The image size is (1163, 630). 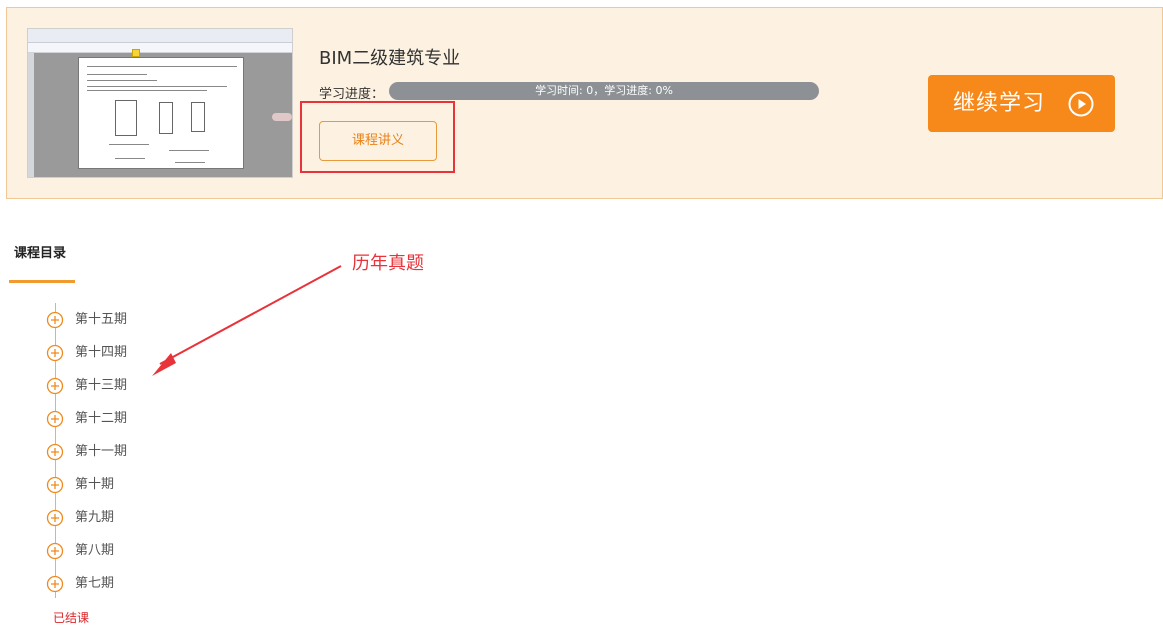 I want to click on course-title: BIM二级建筑专业, so click(x=390, y=58).